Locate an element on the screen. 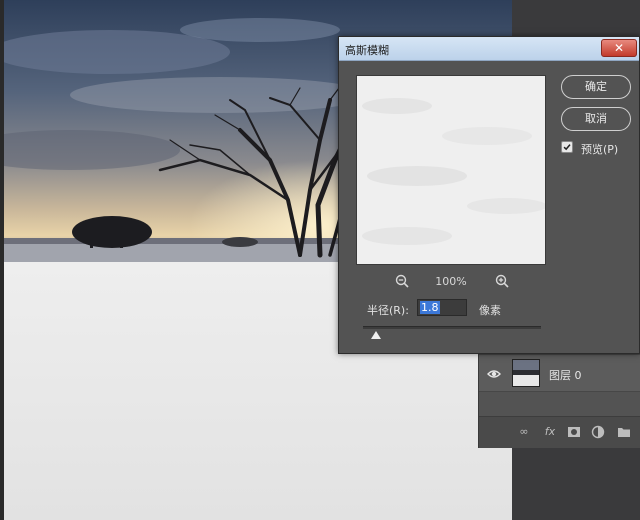 This screenshot has width=640, height=520. preview-checkbox-label: 预览(P) is located at coordinates (600, 149).